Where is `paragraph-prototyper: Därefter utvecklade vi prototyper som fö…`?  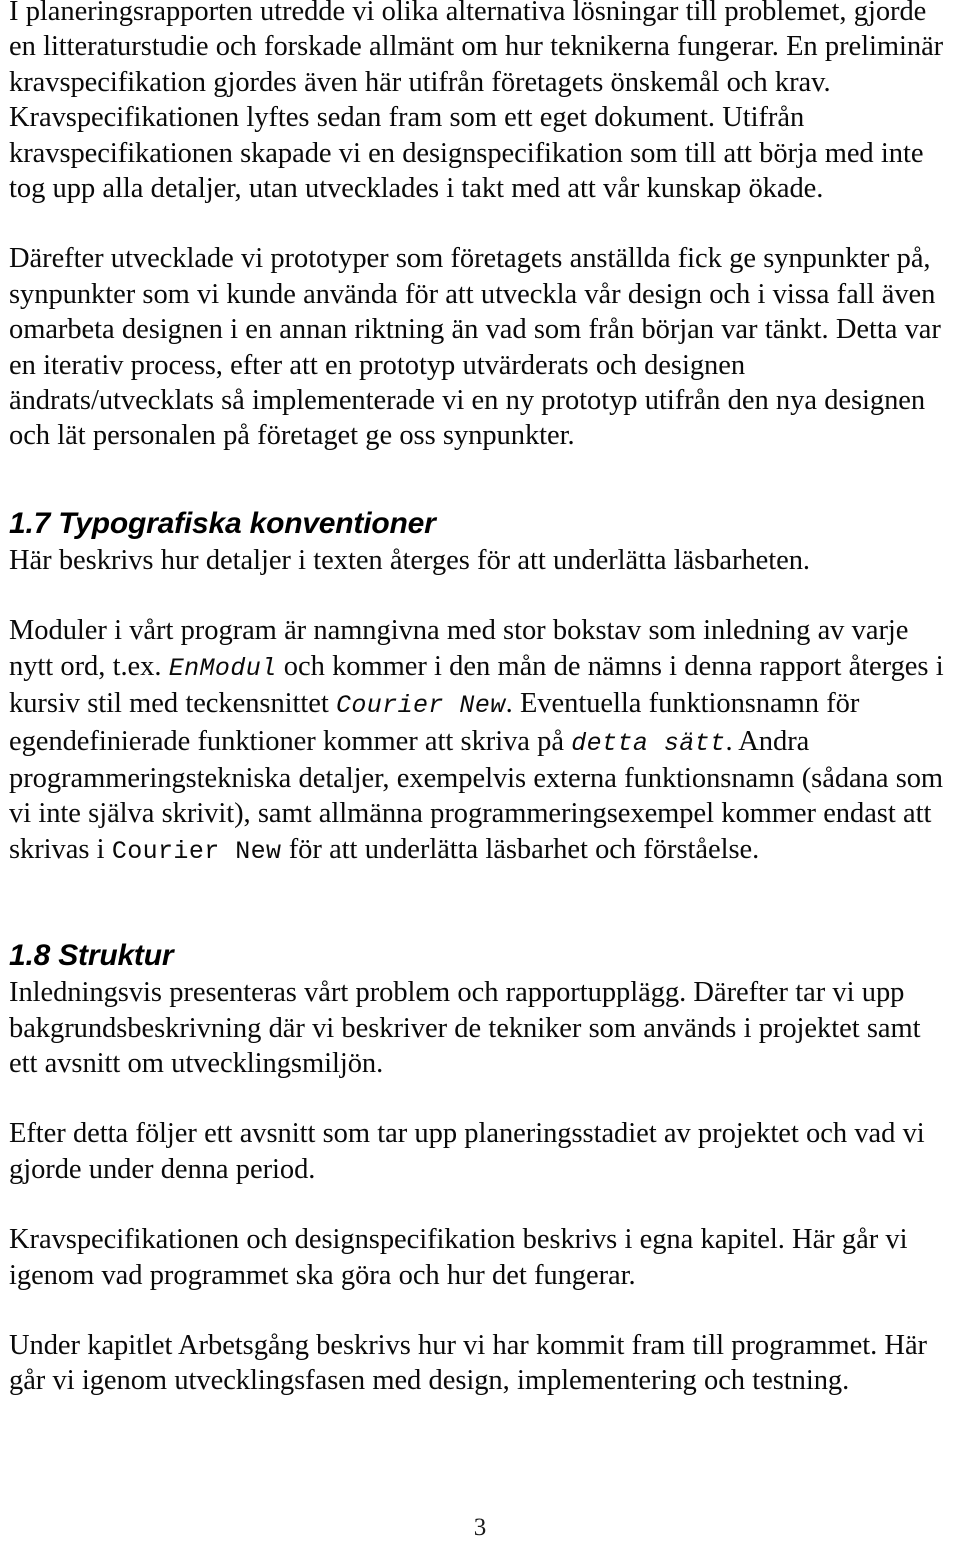 paragraph-prototyper: Därefter utvecklade vi prototyper som fö… is located at coordinates (475, 347).